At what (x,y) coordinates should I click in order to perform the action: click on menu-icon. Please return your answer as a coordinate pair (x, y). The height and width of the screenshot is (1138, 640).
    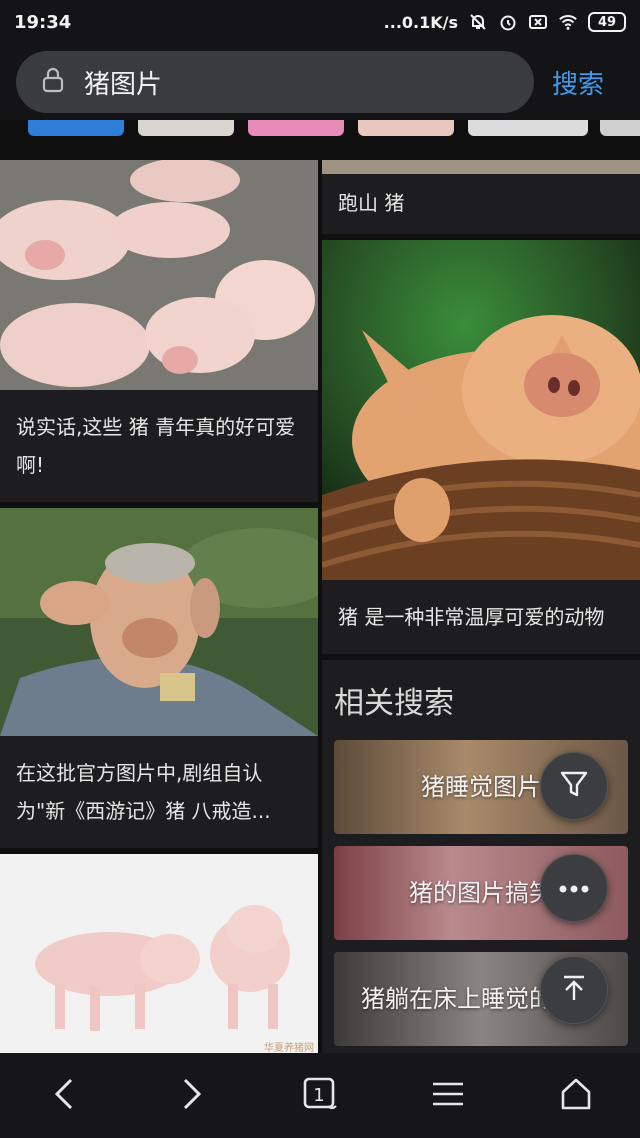
    Looking at the image, I should click on (448, 1096).